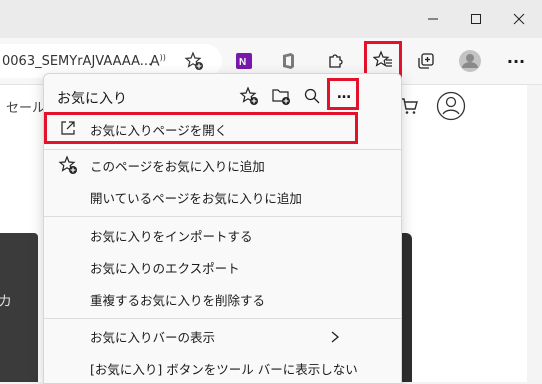 Image resolution: width=542 pixels, height=384 pixels. I want to click on page-nav-sale-link: セール, so click(25, 106).